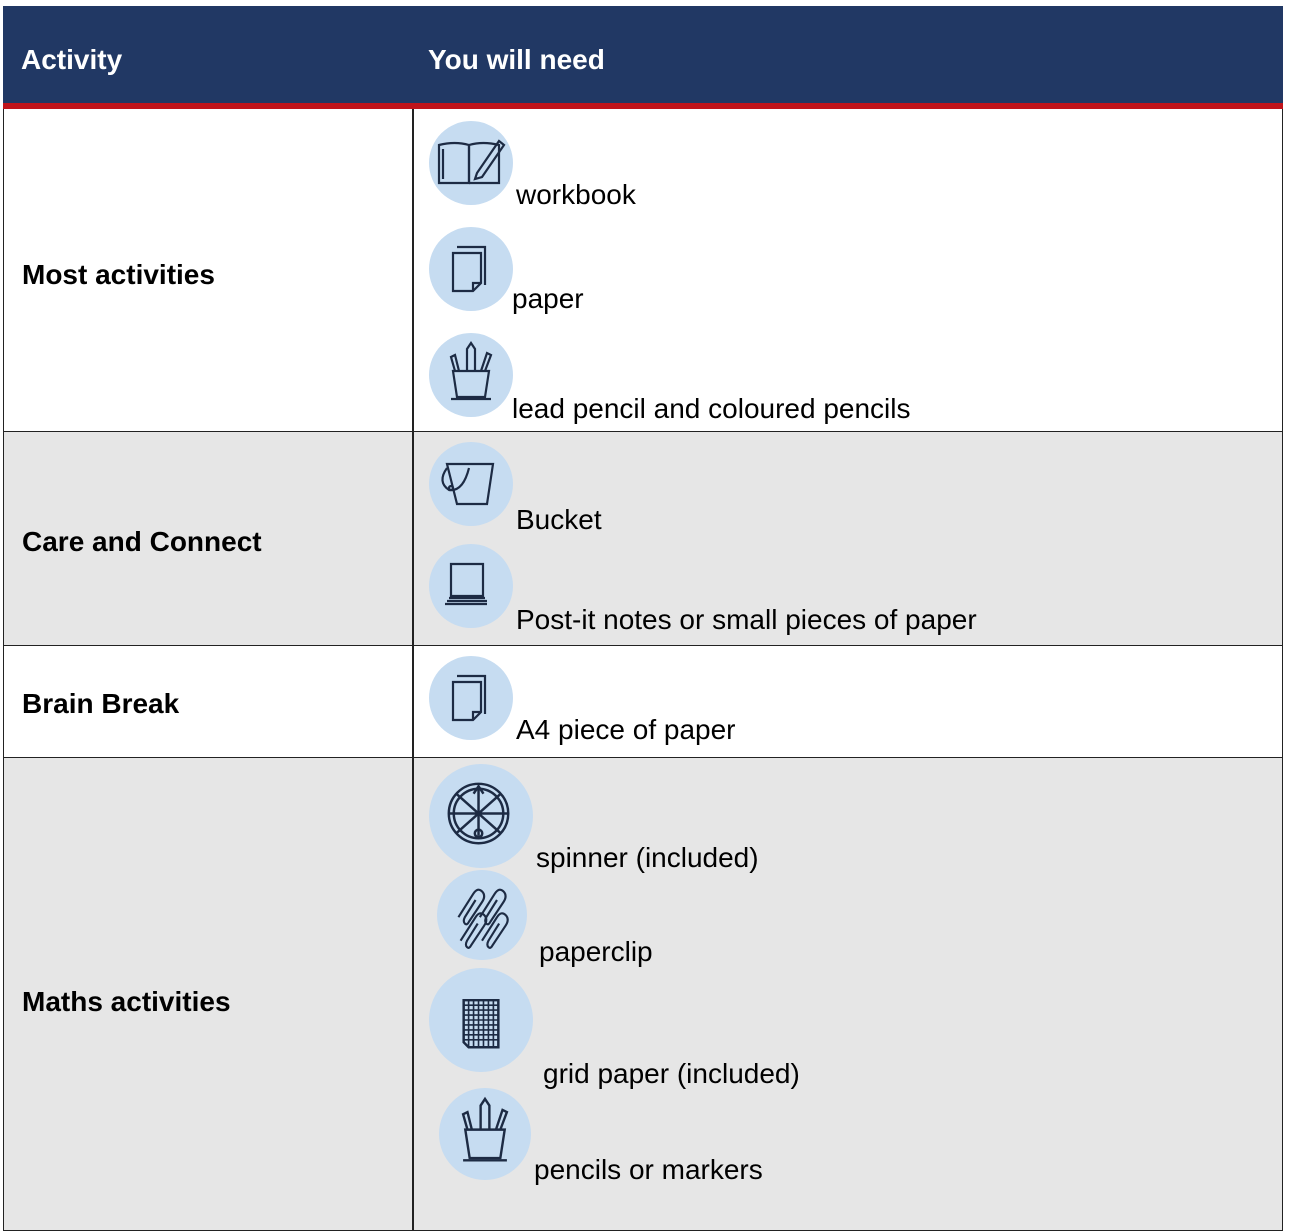 The width and height of the screenshot is (1289, 1231). I want to click on item-text: paperclip, so click(596, 951).